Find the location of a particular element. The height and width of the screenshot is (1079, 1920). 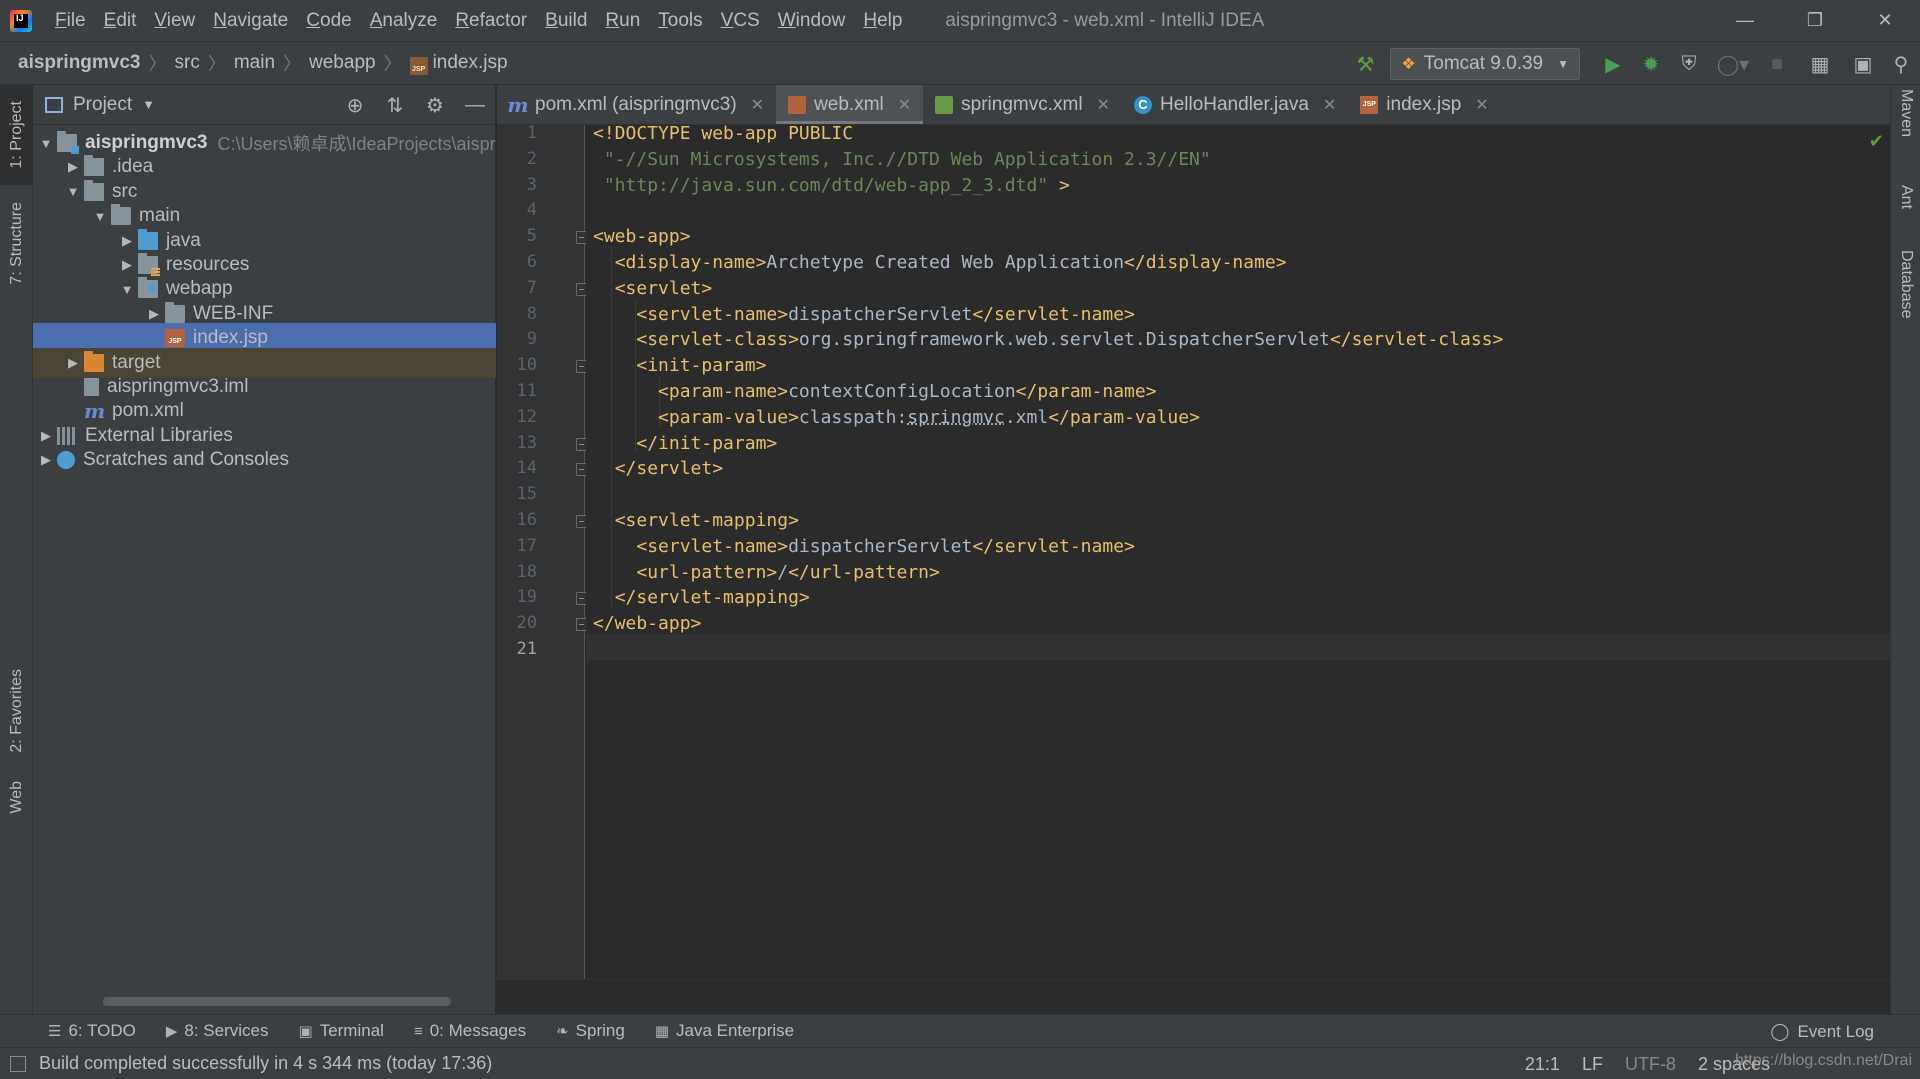

tool-tab-maven: Maven is located at coordinates (1905, 129).